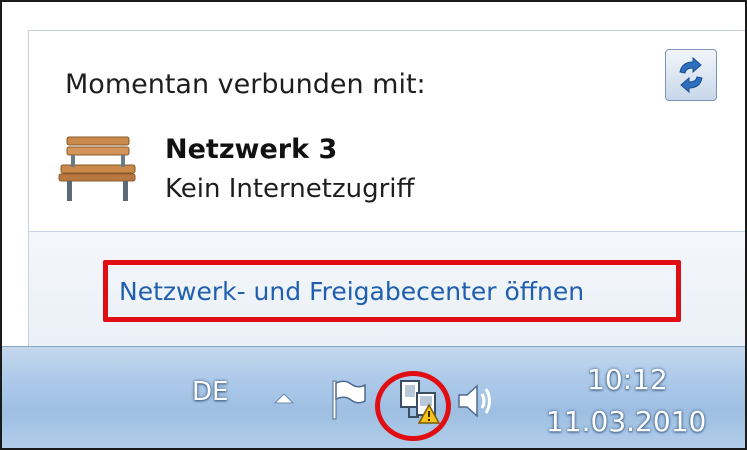 Image resolution: width=747 pixels, height=450 pixels. I want to click on refresh-arrows-icon, so click(691, 75).